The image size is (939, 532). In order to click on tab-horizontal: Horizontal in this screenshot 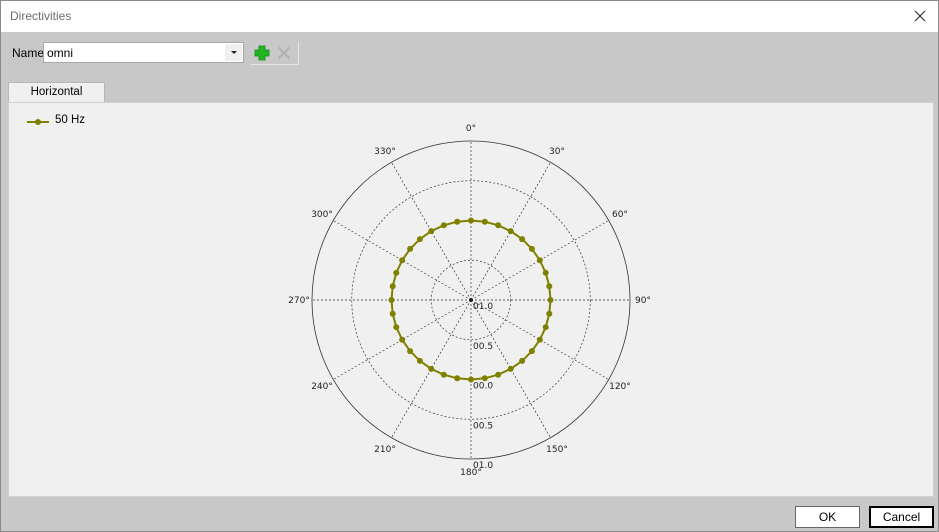, I will do `click(56, 92)`.